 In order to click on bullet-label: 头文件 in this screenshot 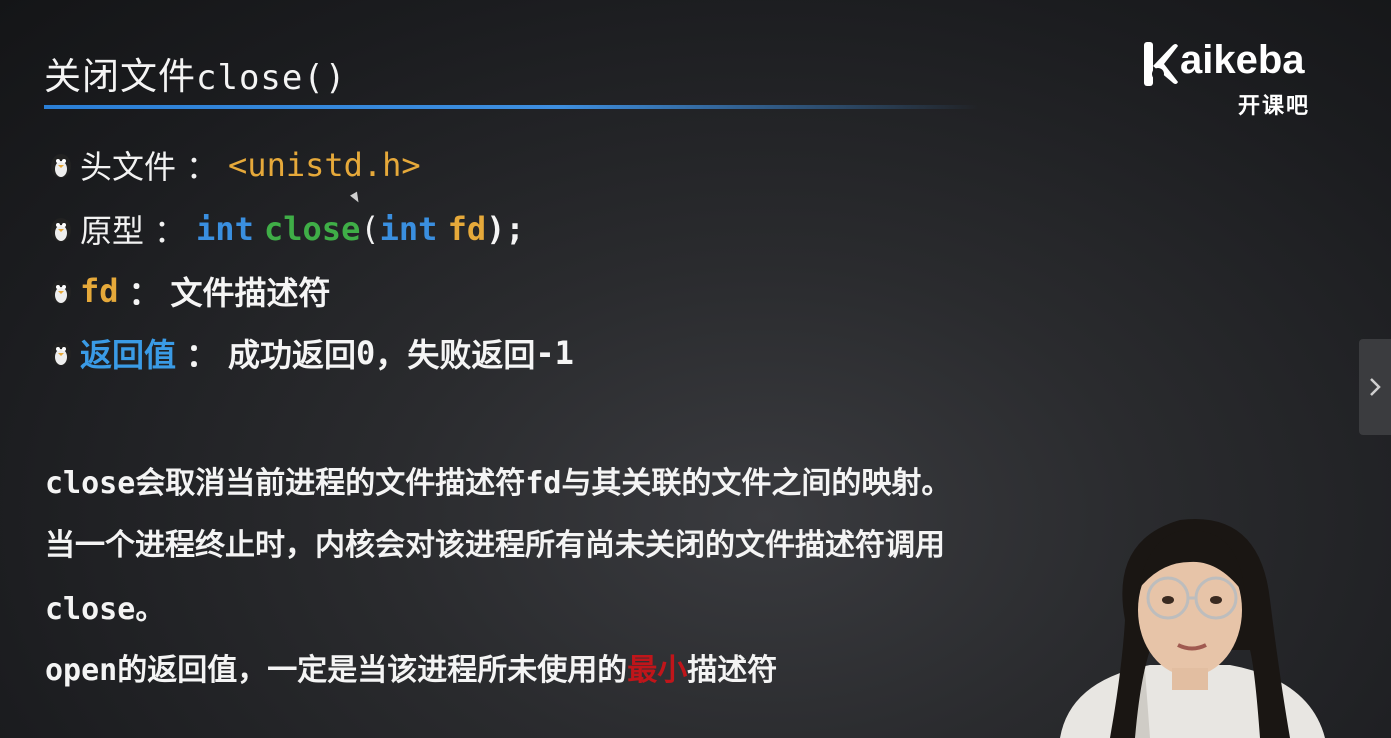, I will do `click(128, 167)`.